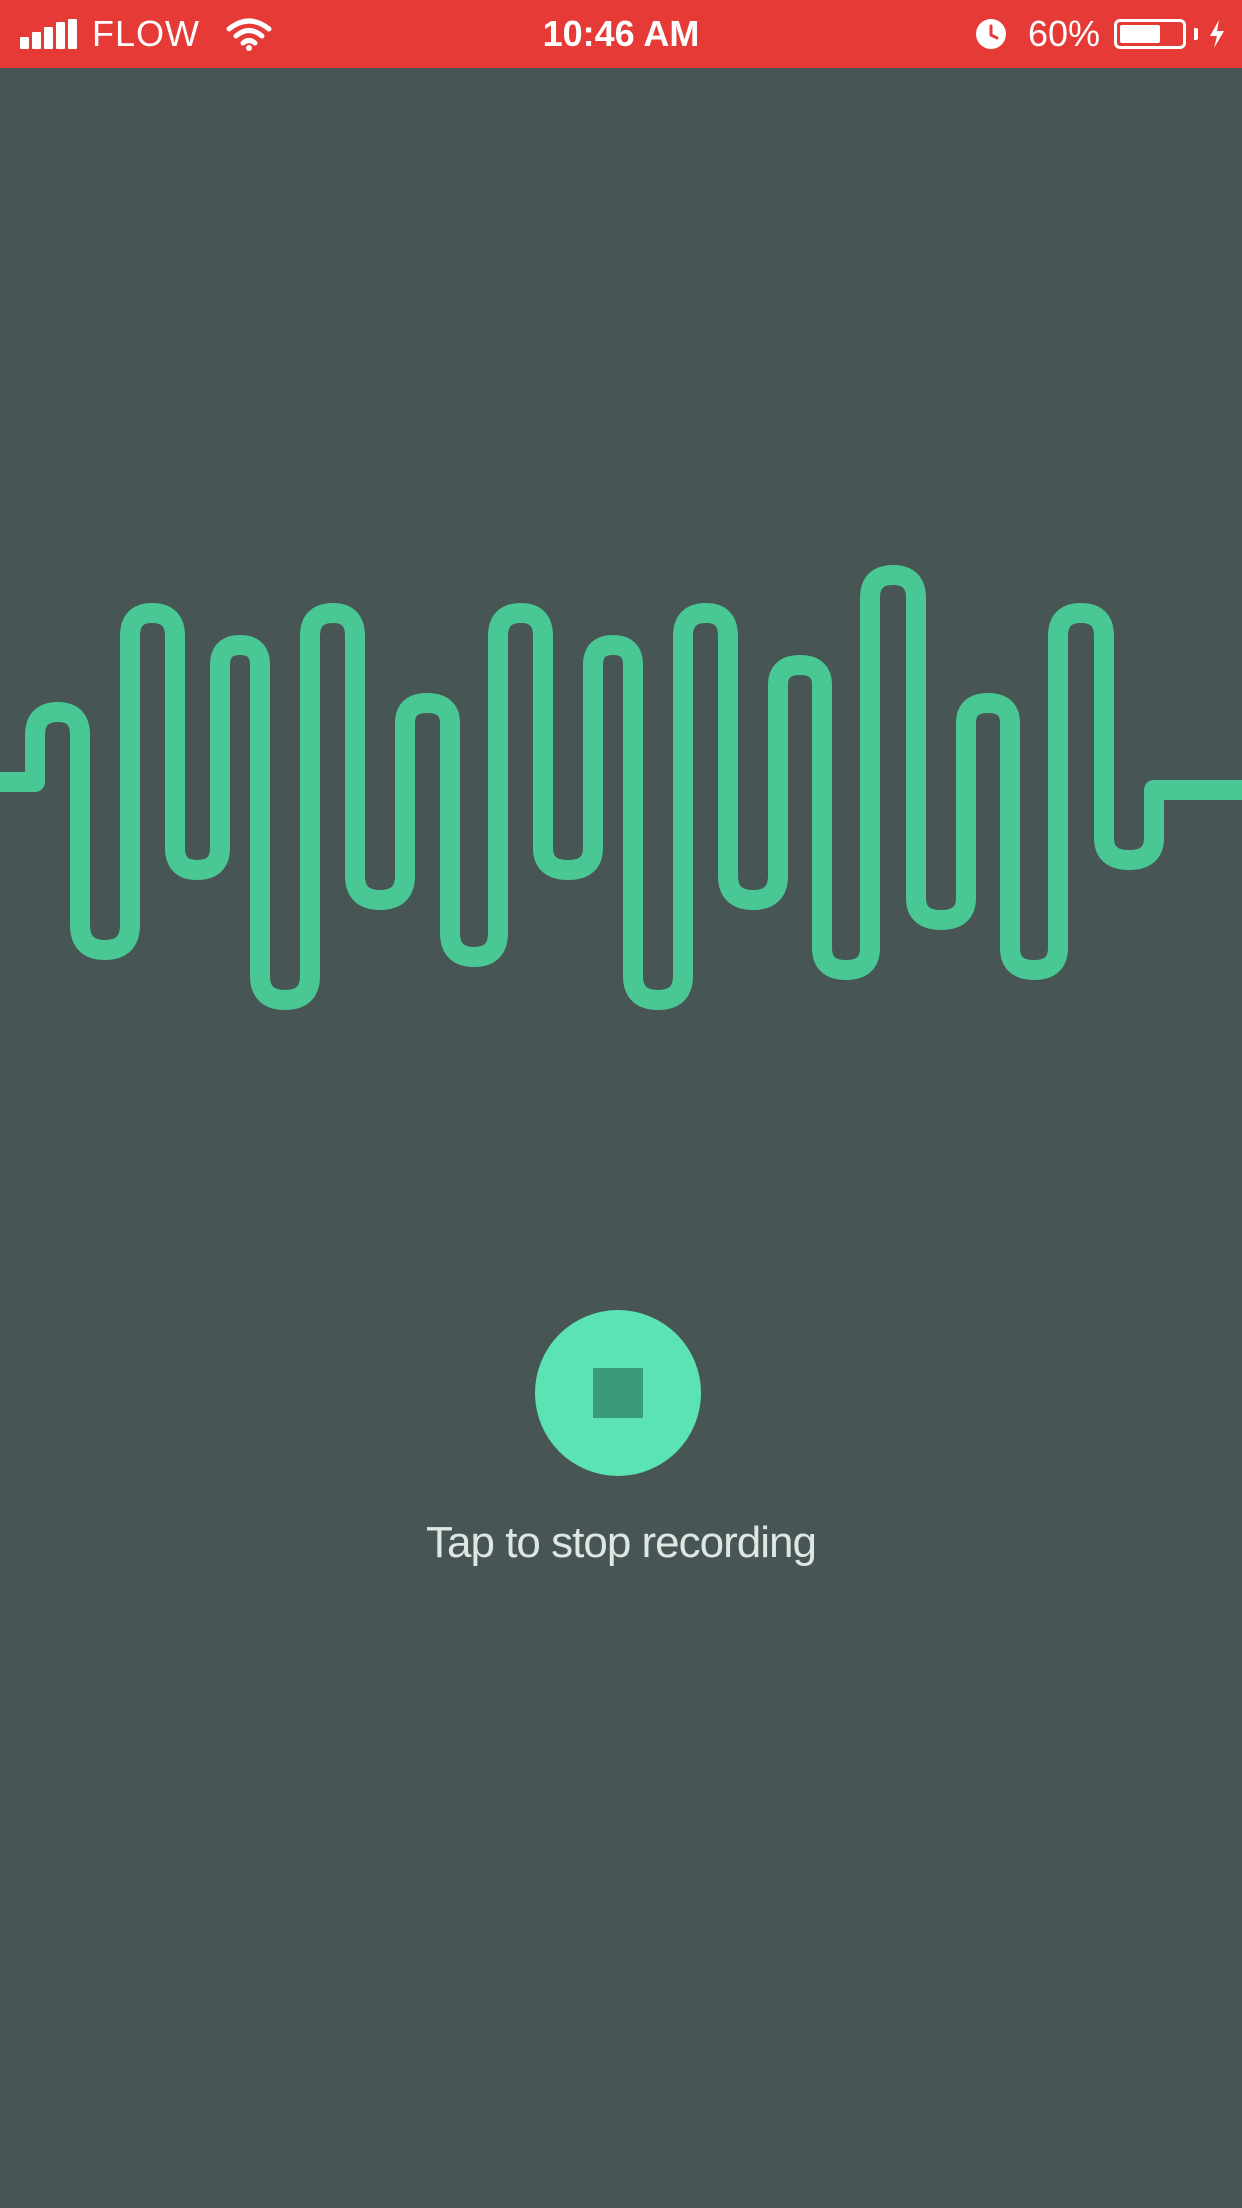 Image resolution: width=1242 pixels, height=2208 pixels. What do you see at coordinates (621, 1542) in the screenshot?
I see `stop-recording-hint: Tap to stop recording` at bounding box center [621, 1542].